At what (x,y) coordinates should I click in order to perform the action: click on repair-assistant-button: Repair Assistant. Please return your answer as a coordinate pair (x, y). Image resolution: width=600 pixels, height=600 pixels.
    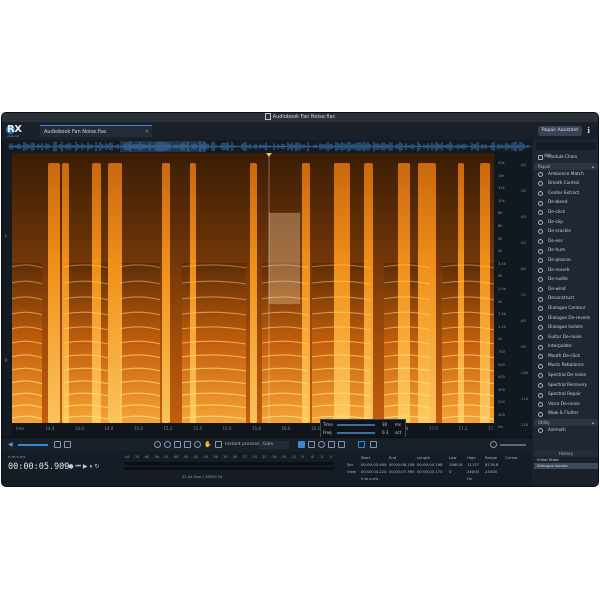
    Looking at the image, I should click on (560, 131).